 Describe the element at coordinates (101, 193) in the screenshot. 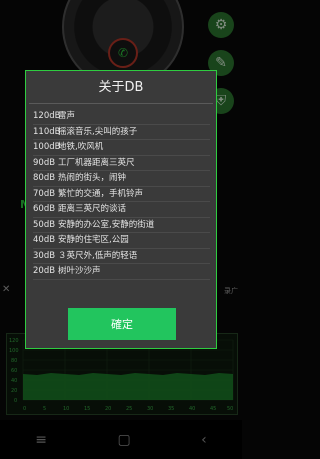

I see `db-description: 繁忙的交通，手机铃声` at that location.